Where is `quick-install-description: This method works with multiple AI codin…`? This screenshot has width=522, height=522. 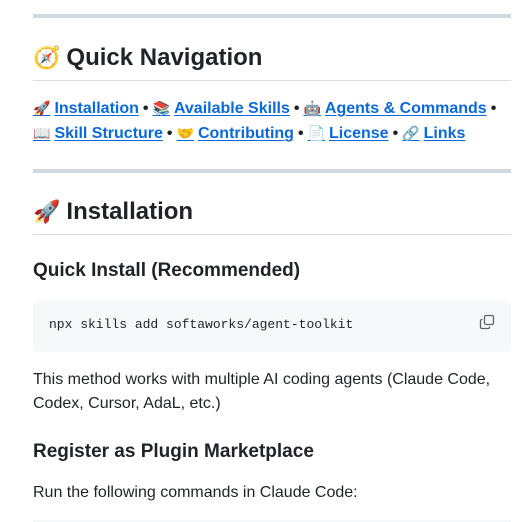 quick-install-description: This method works with multiple AI codin… is located at coordinates (262, 391).